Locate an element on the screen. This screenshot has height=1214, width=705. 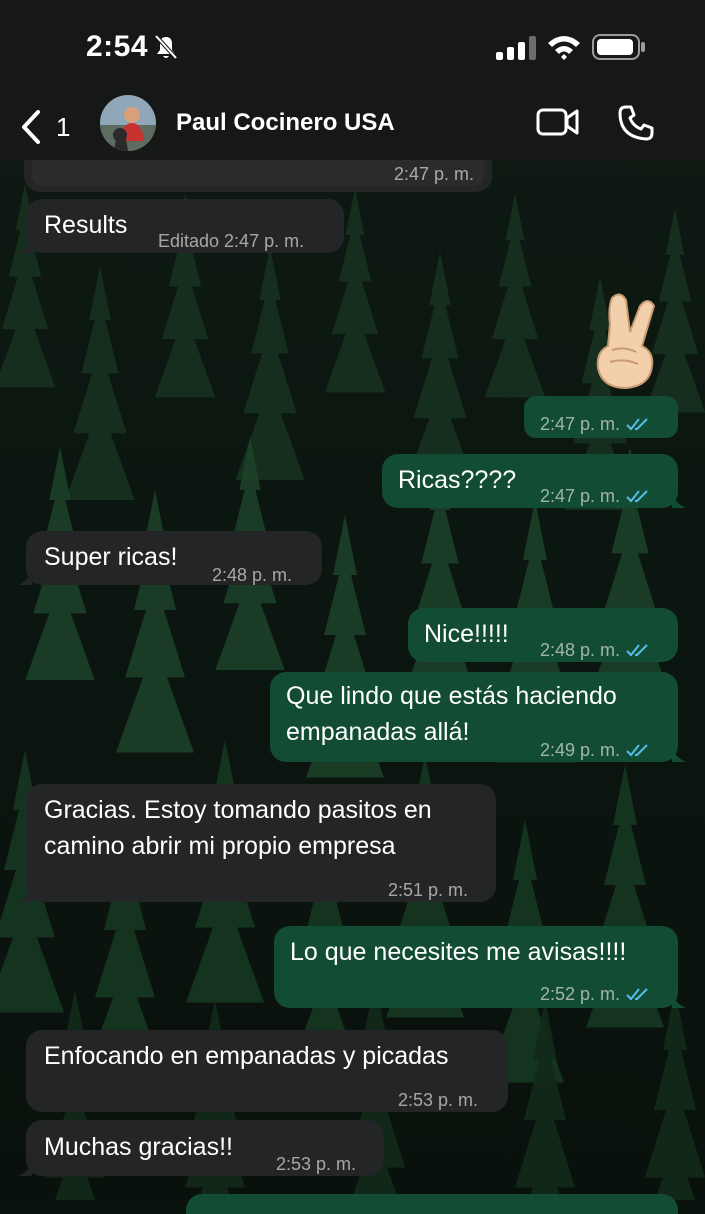
crossed-fingers-emoji is located at coordinates (626, 340).